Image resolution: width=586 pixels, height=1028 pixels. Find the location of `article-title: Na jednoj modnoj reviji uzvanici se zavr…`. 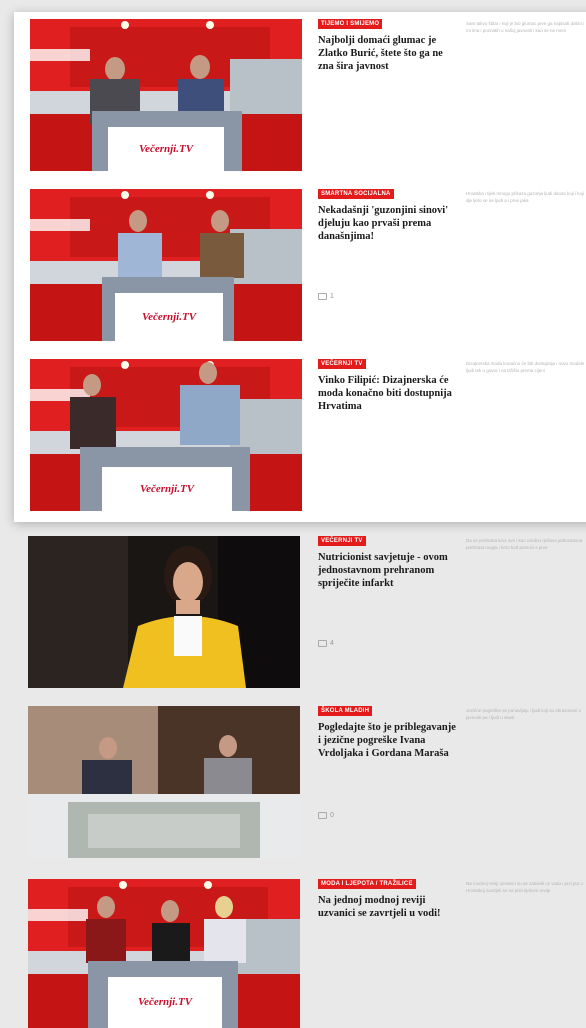

article-title: Na jednoj modnoj reviji uzvanici se zavr… is located at coordinates (388, 907).